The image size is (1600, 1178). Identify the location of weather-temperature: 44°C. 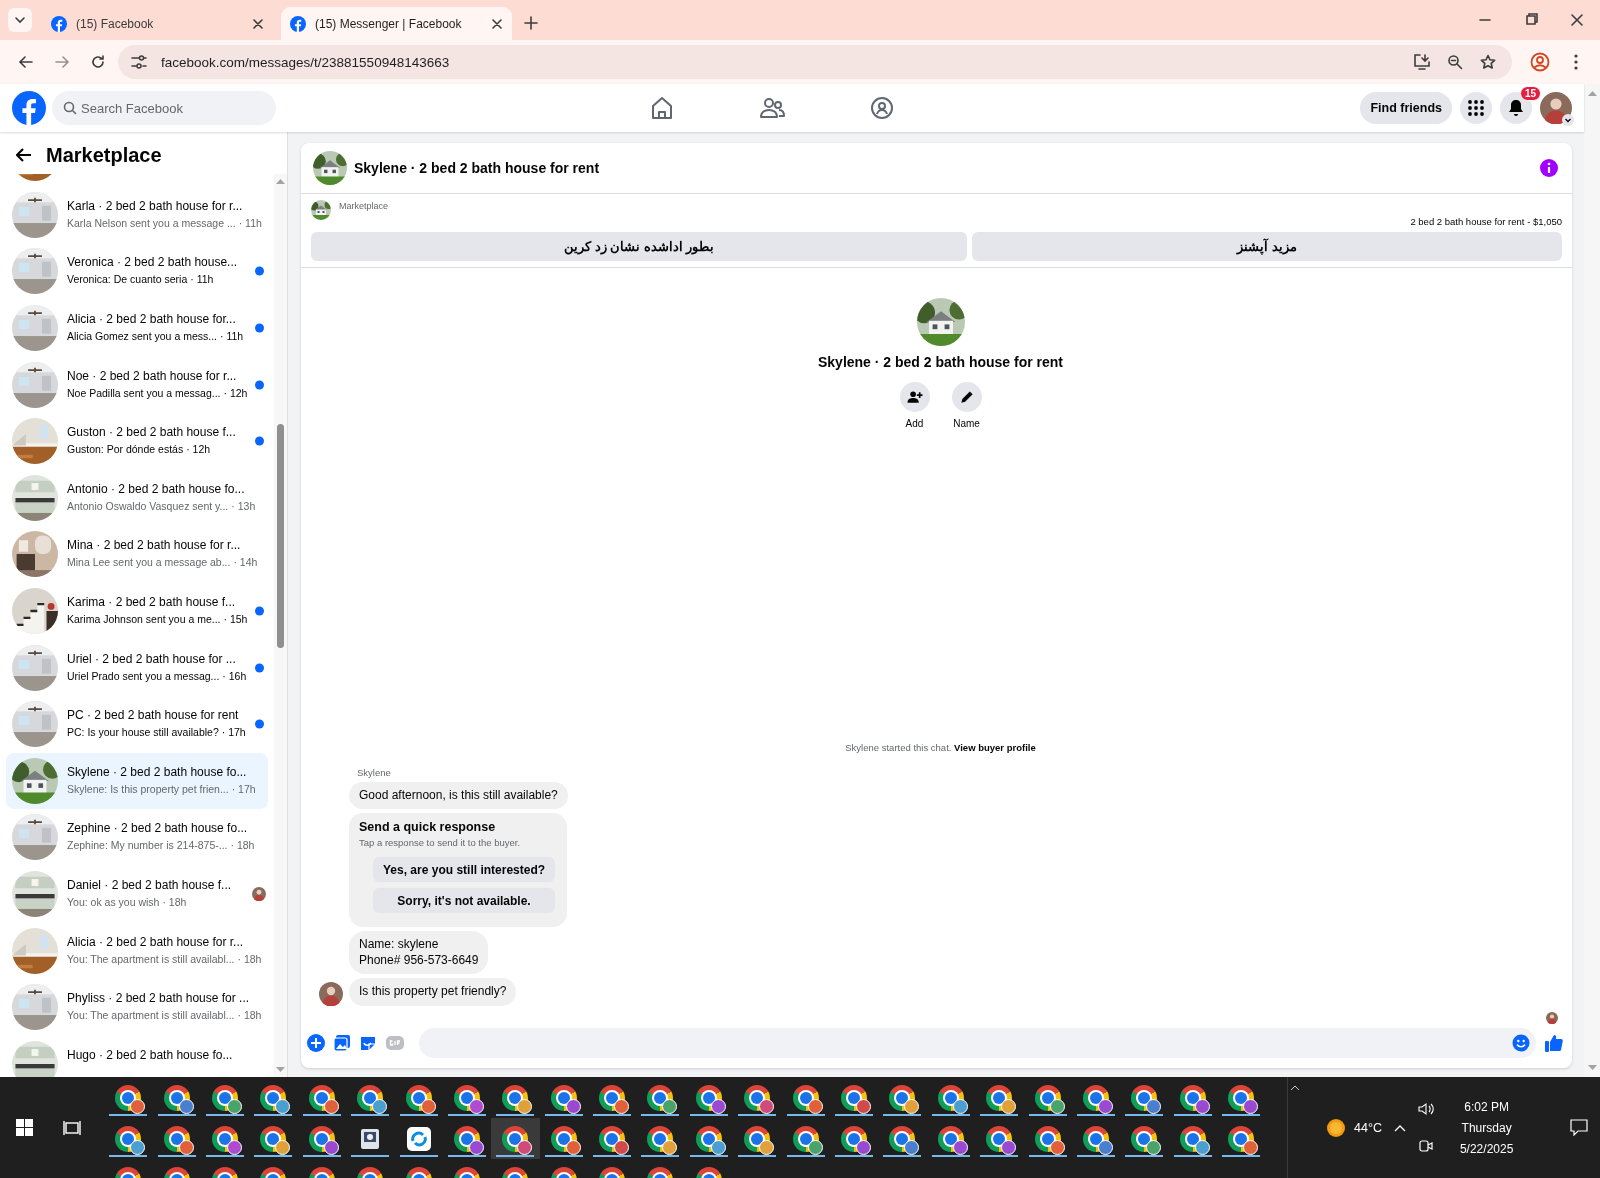
(1368, 1127).